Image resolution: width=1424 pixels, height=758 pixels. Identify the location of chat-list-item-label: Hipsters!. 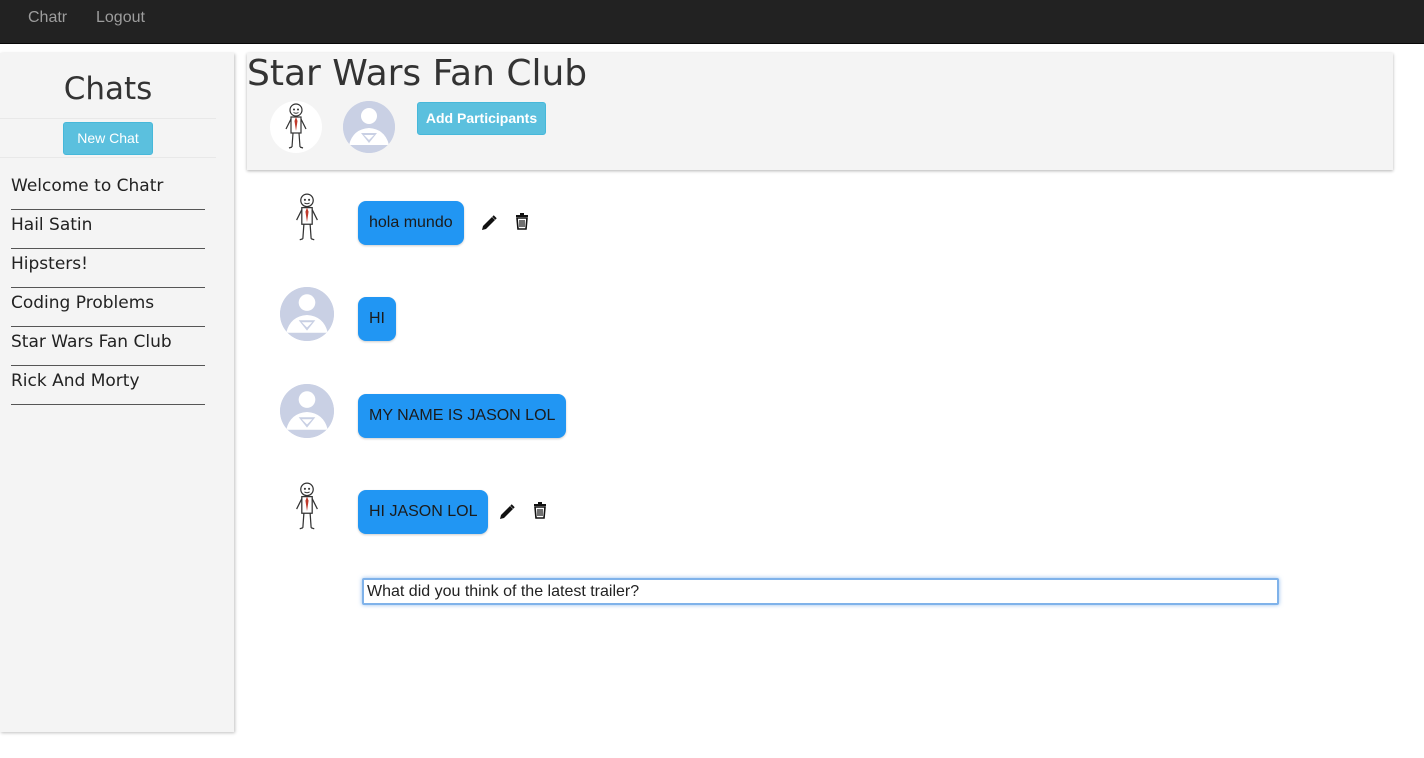
(49, 264).